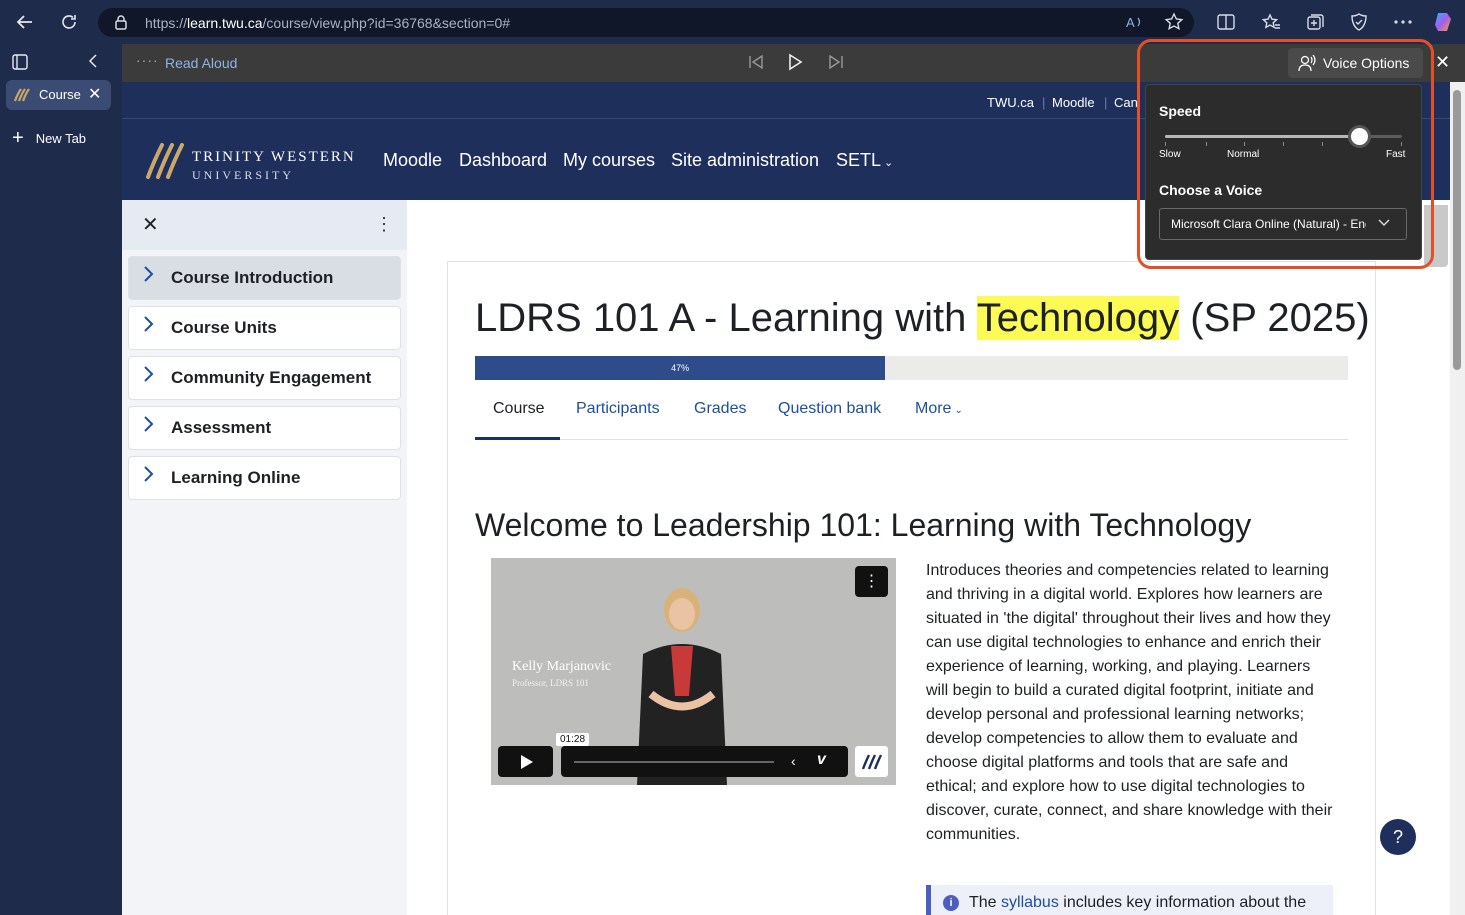  Describe the element at coordinates (61, 479) in the screenshot. I see `vertical-tab-rail: Course ✕ + New Tab` at that location.